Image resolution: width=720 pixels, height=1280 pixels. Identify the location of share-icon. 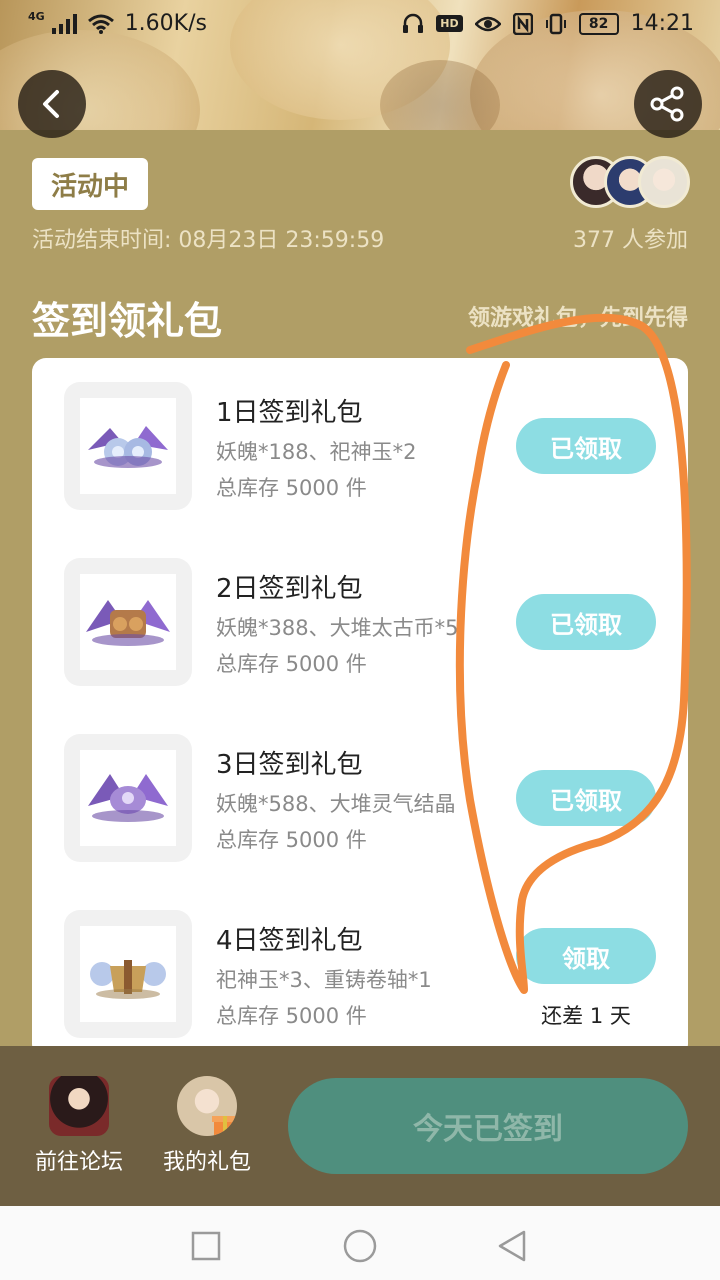
(667, 104).